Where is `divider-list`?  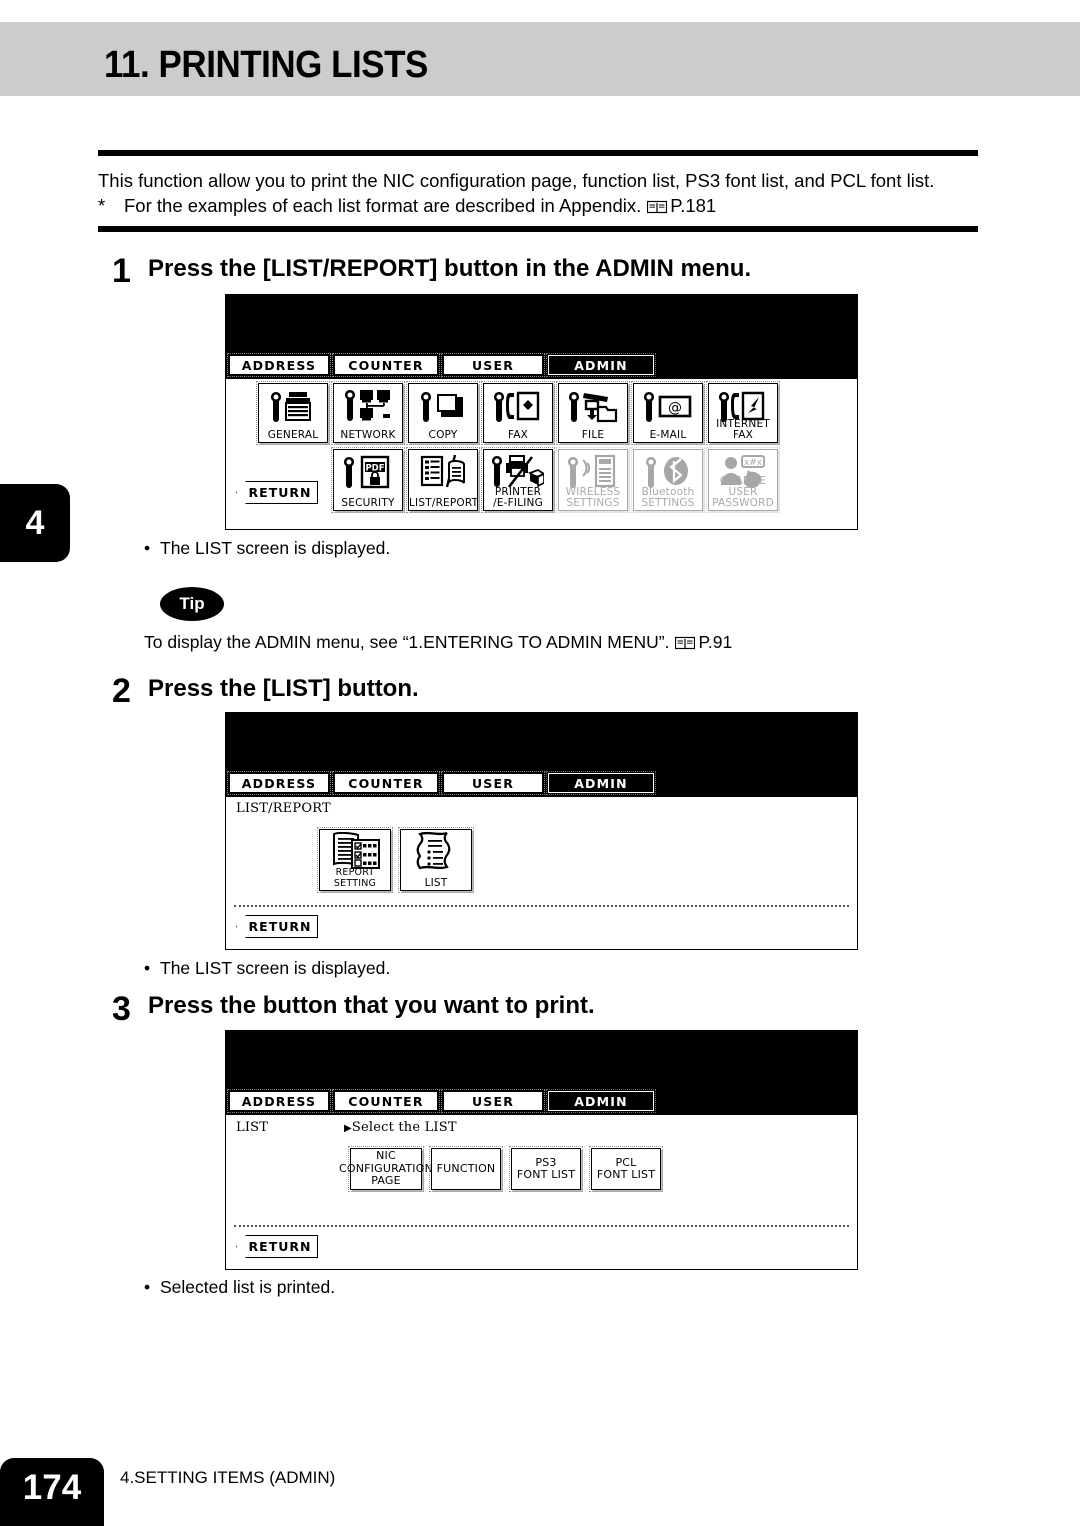 divider-list is located at coordinates (541, 1226).